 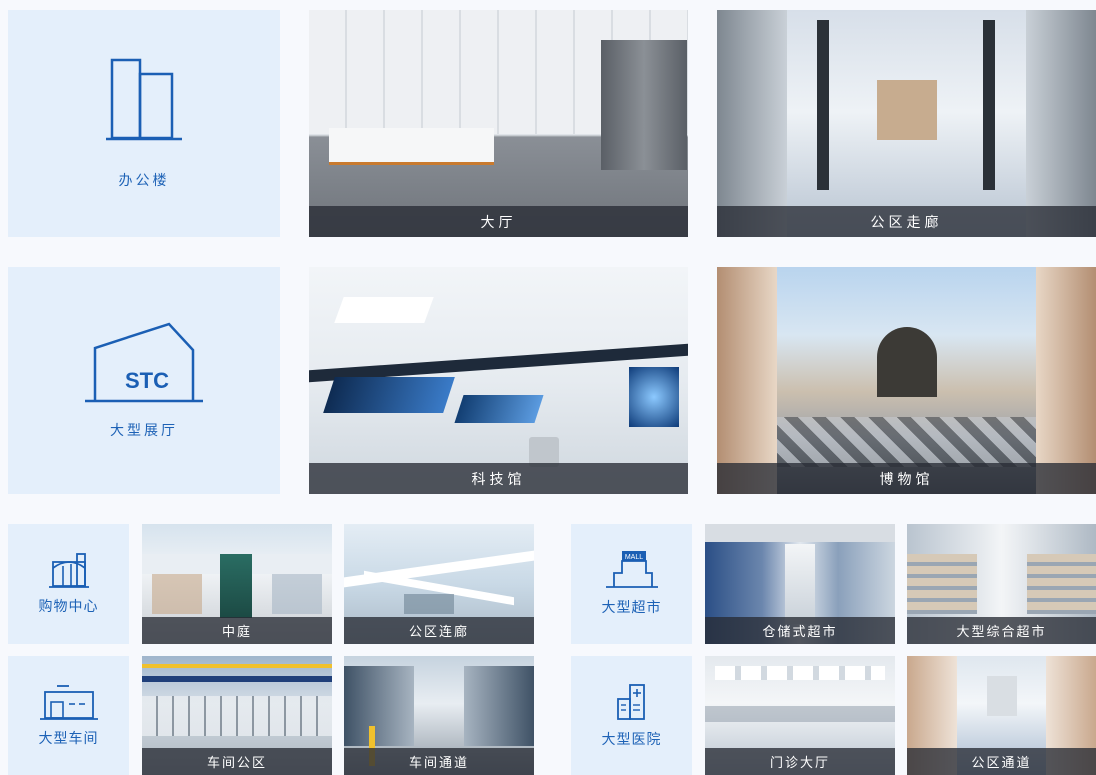 What do you see at coordinates (144, 430) in the screenshot?
I see `category-label: 大型展厅` at bounding box center [144, 430].